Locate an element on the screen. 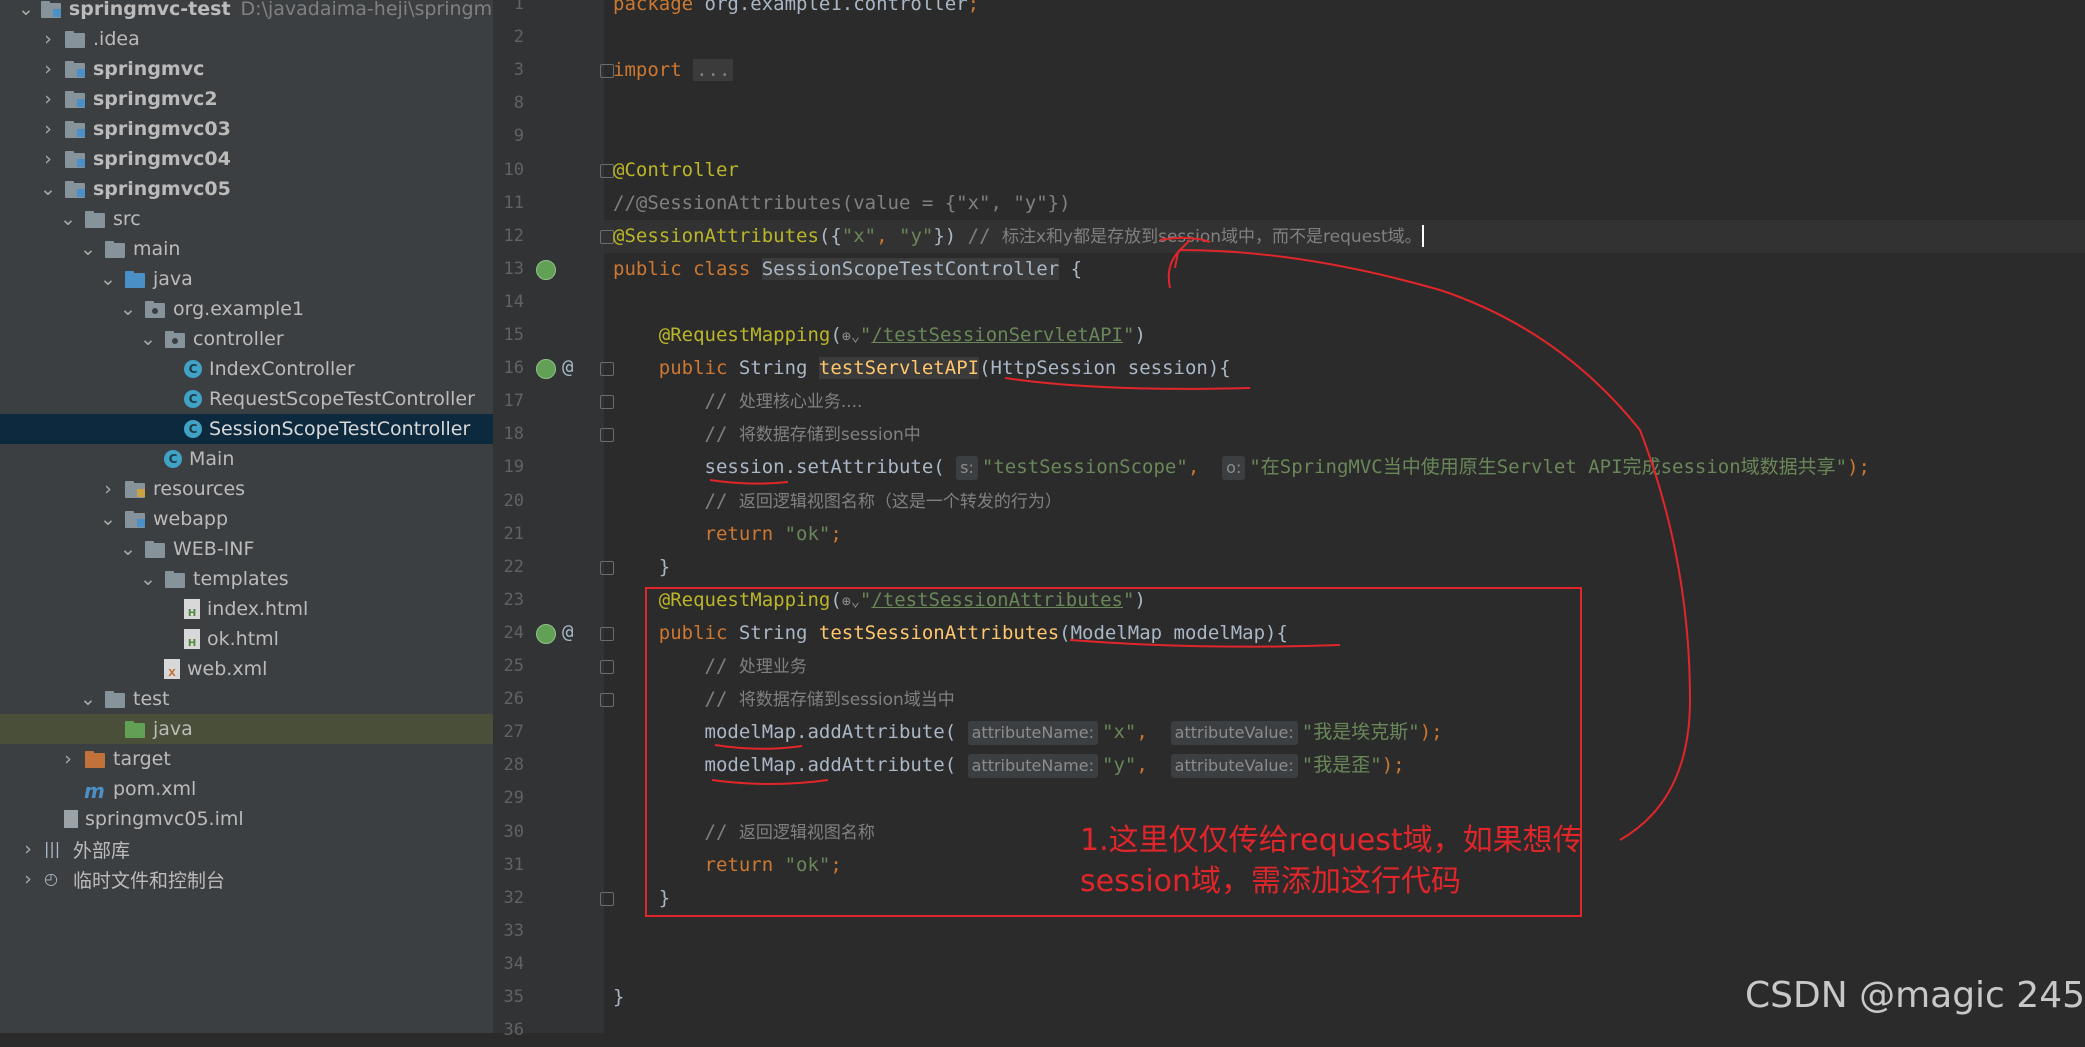  tree-item: › springmvc03 is located at coordinates (246, 129).